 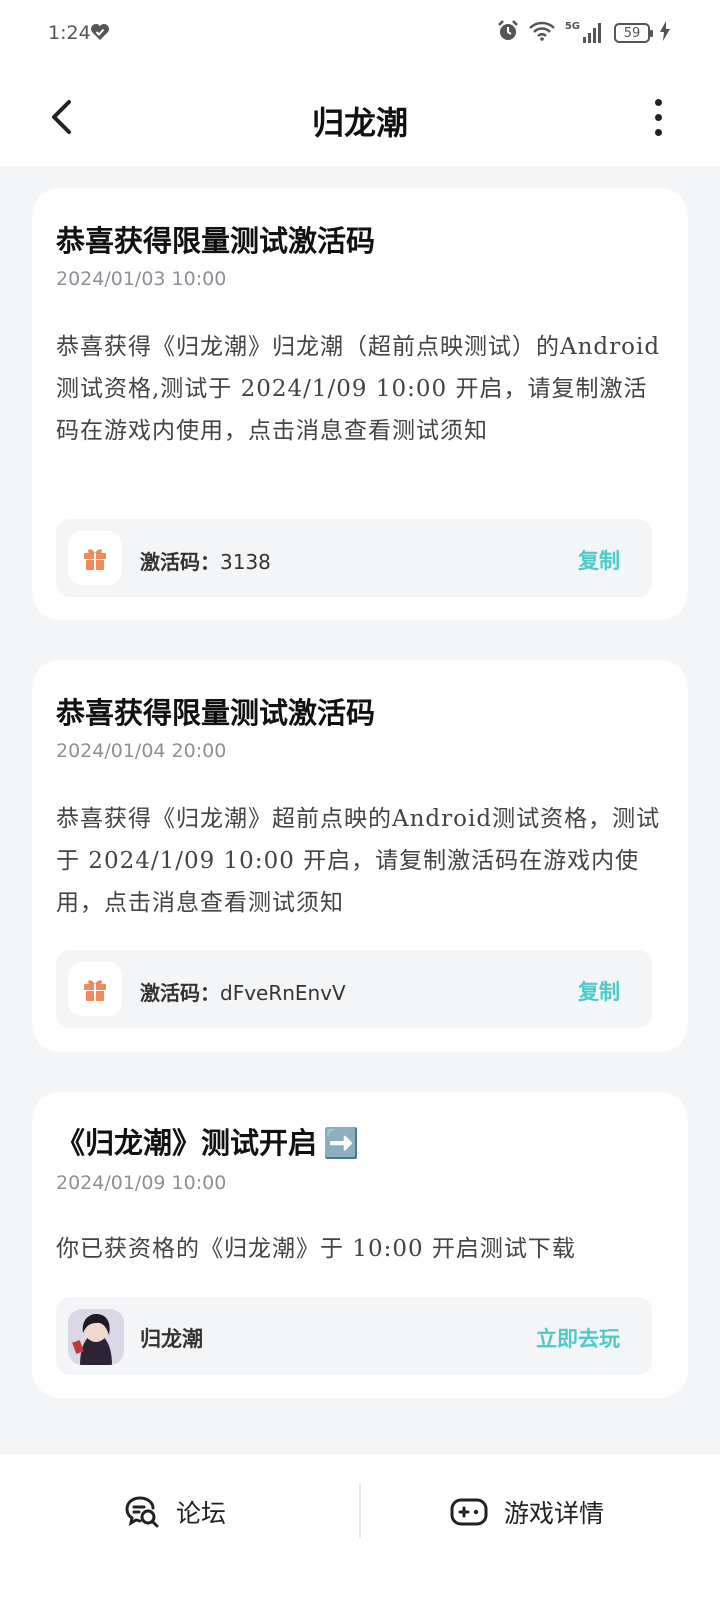 I want to click on alarm-icon, so click(x=508, y=33).